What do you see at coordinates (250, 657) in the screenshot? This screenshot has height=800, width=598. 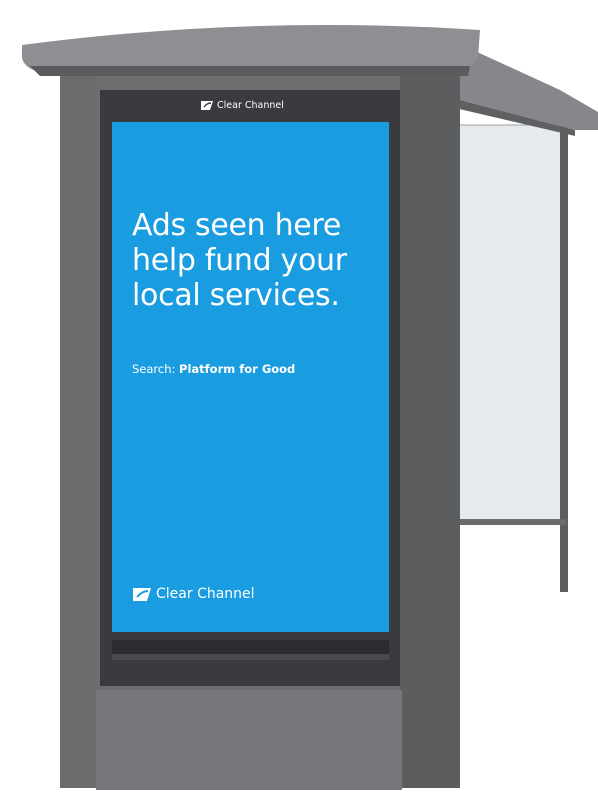 I see `vent-slot-lip` at bounding box center [250, 657].